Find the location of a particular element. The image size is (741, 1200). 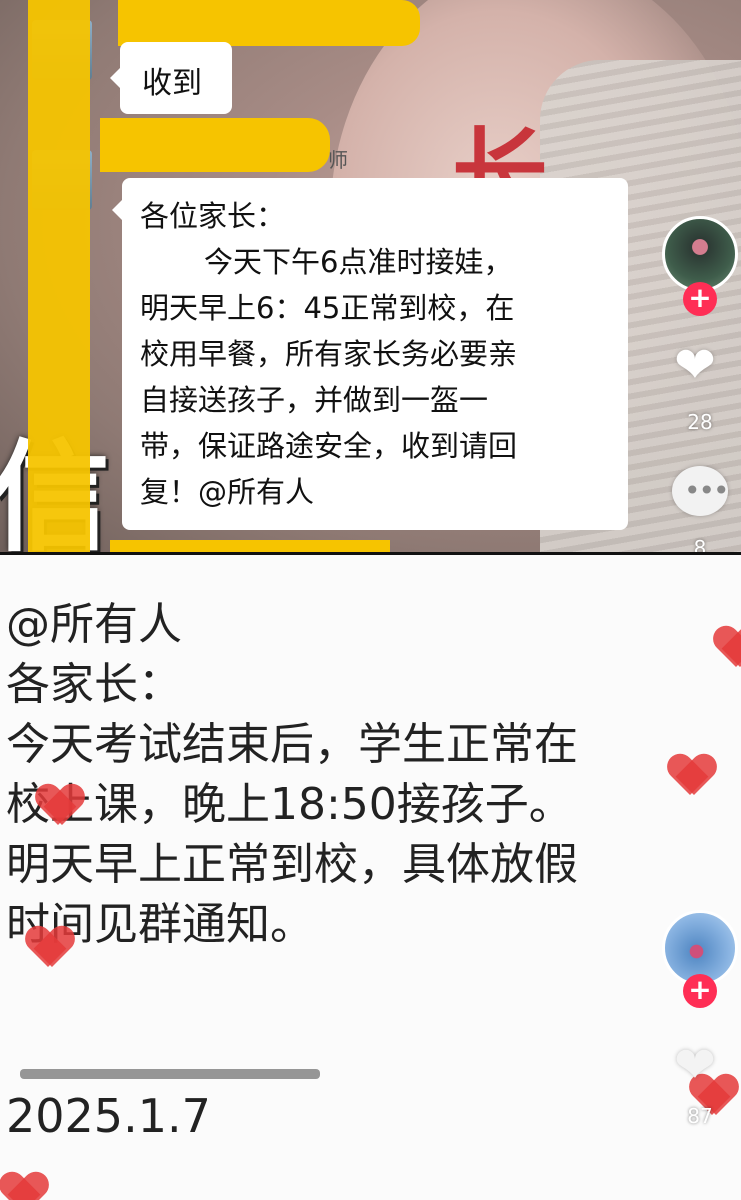

notice-line: @所有人 is located at coordinates (94, 624).